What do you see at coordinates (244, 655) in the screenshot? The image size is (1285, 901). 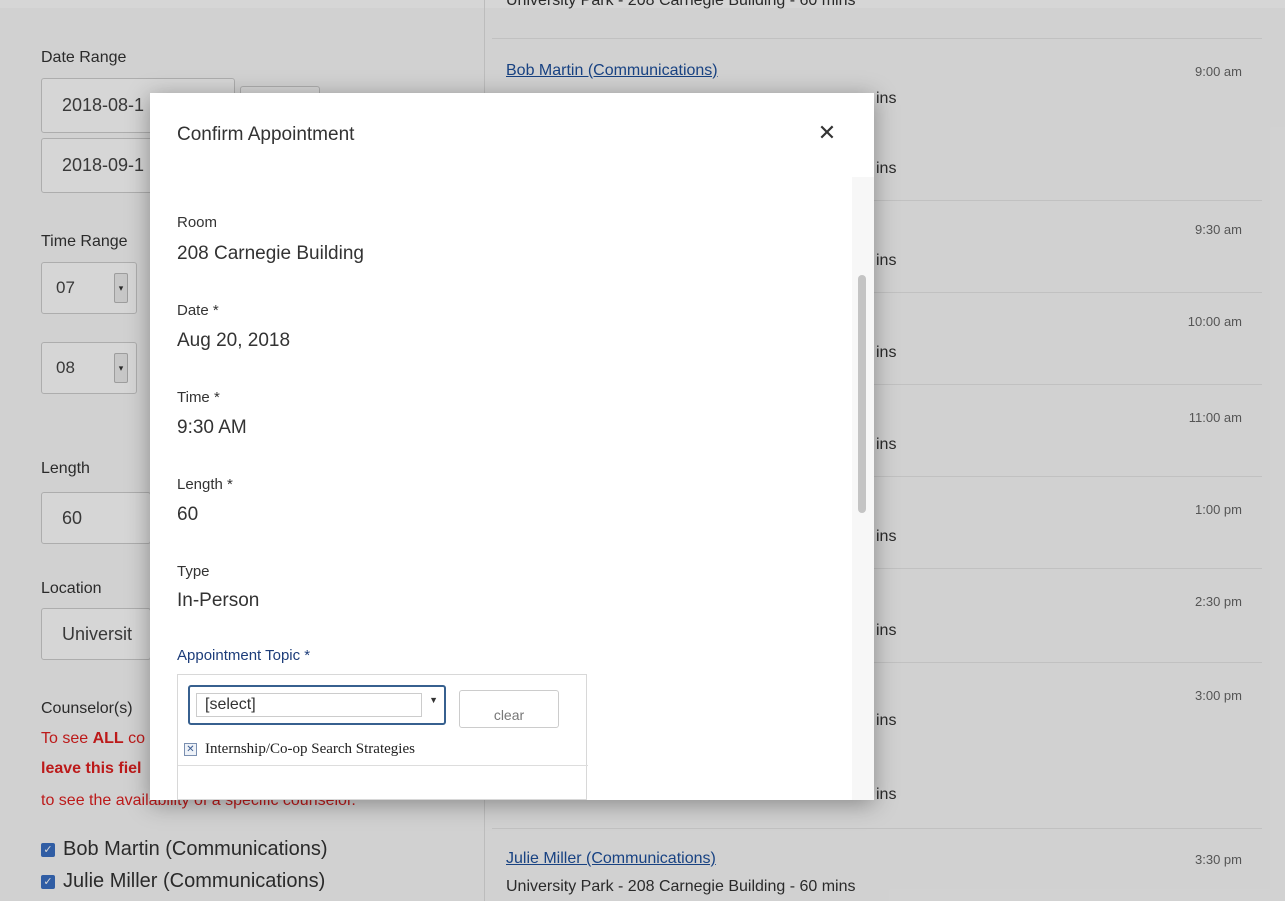 I see `appointment-topic-label: Appointment Topic *` at bounding box center [244, 655].